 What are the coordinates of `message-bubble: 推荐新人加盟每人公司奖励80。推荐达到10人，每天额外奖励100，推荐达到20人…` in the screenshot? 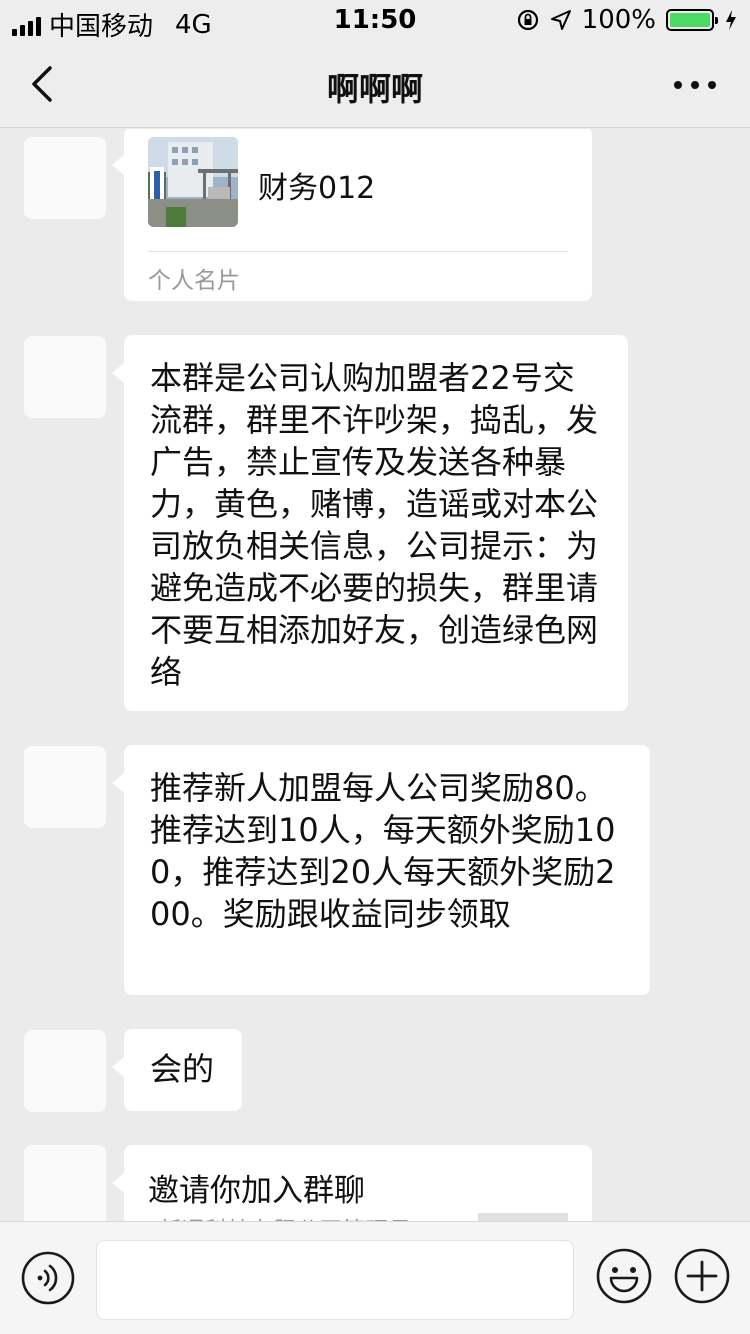 It's located at (381, 870).